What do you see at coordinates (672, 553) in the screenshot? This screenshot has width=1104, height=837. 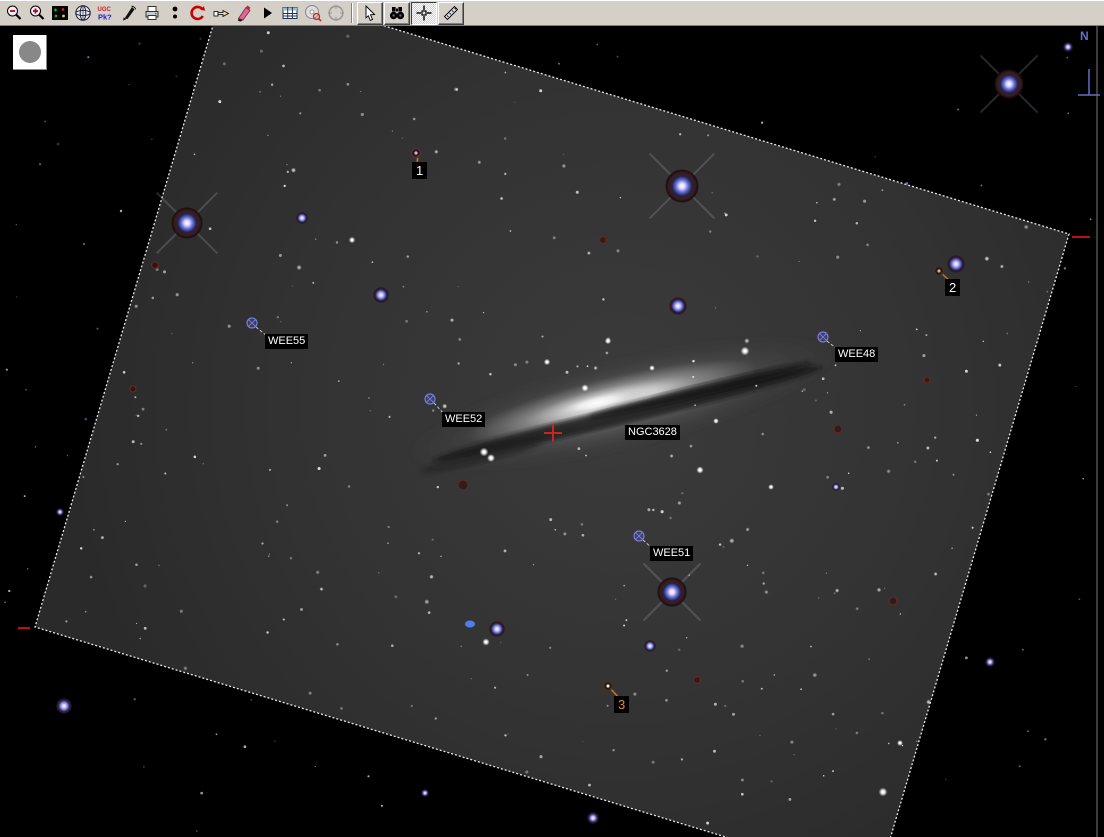 I see `object-label-wee51: WEE51` at bounding box center [672, 553].